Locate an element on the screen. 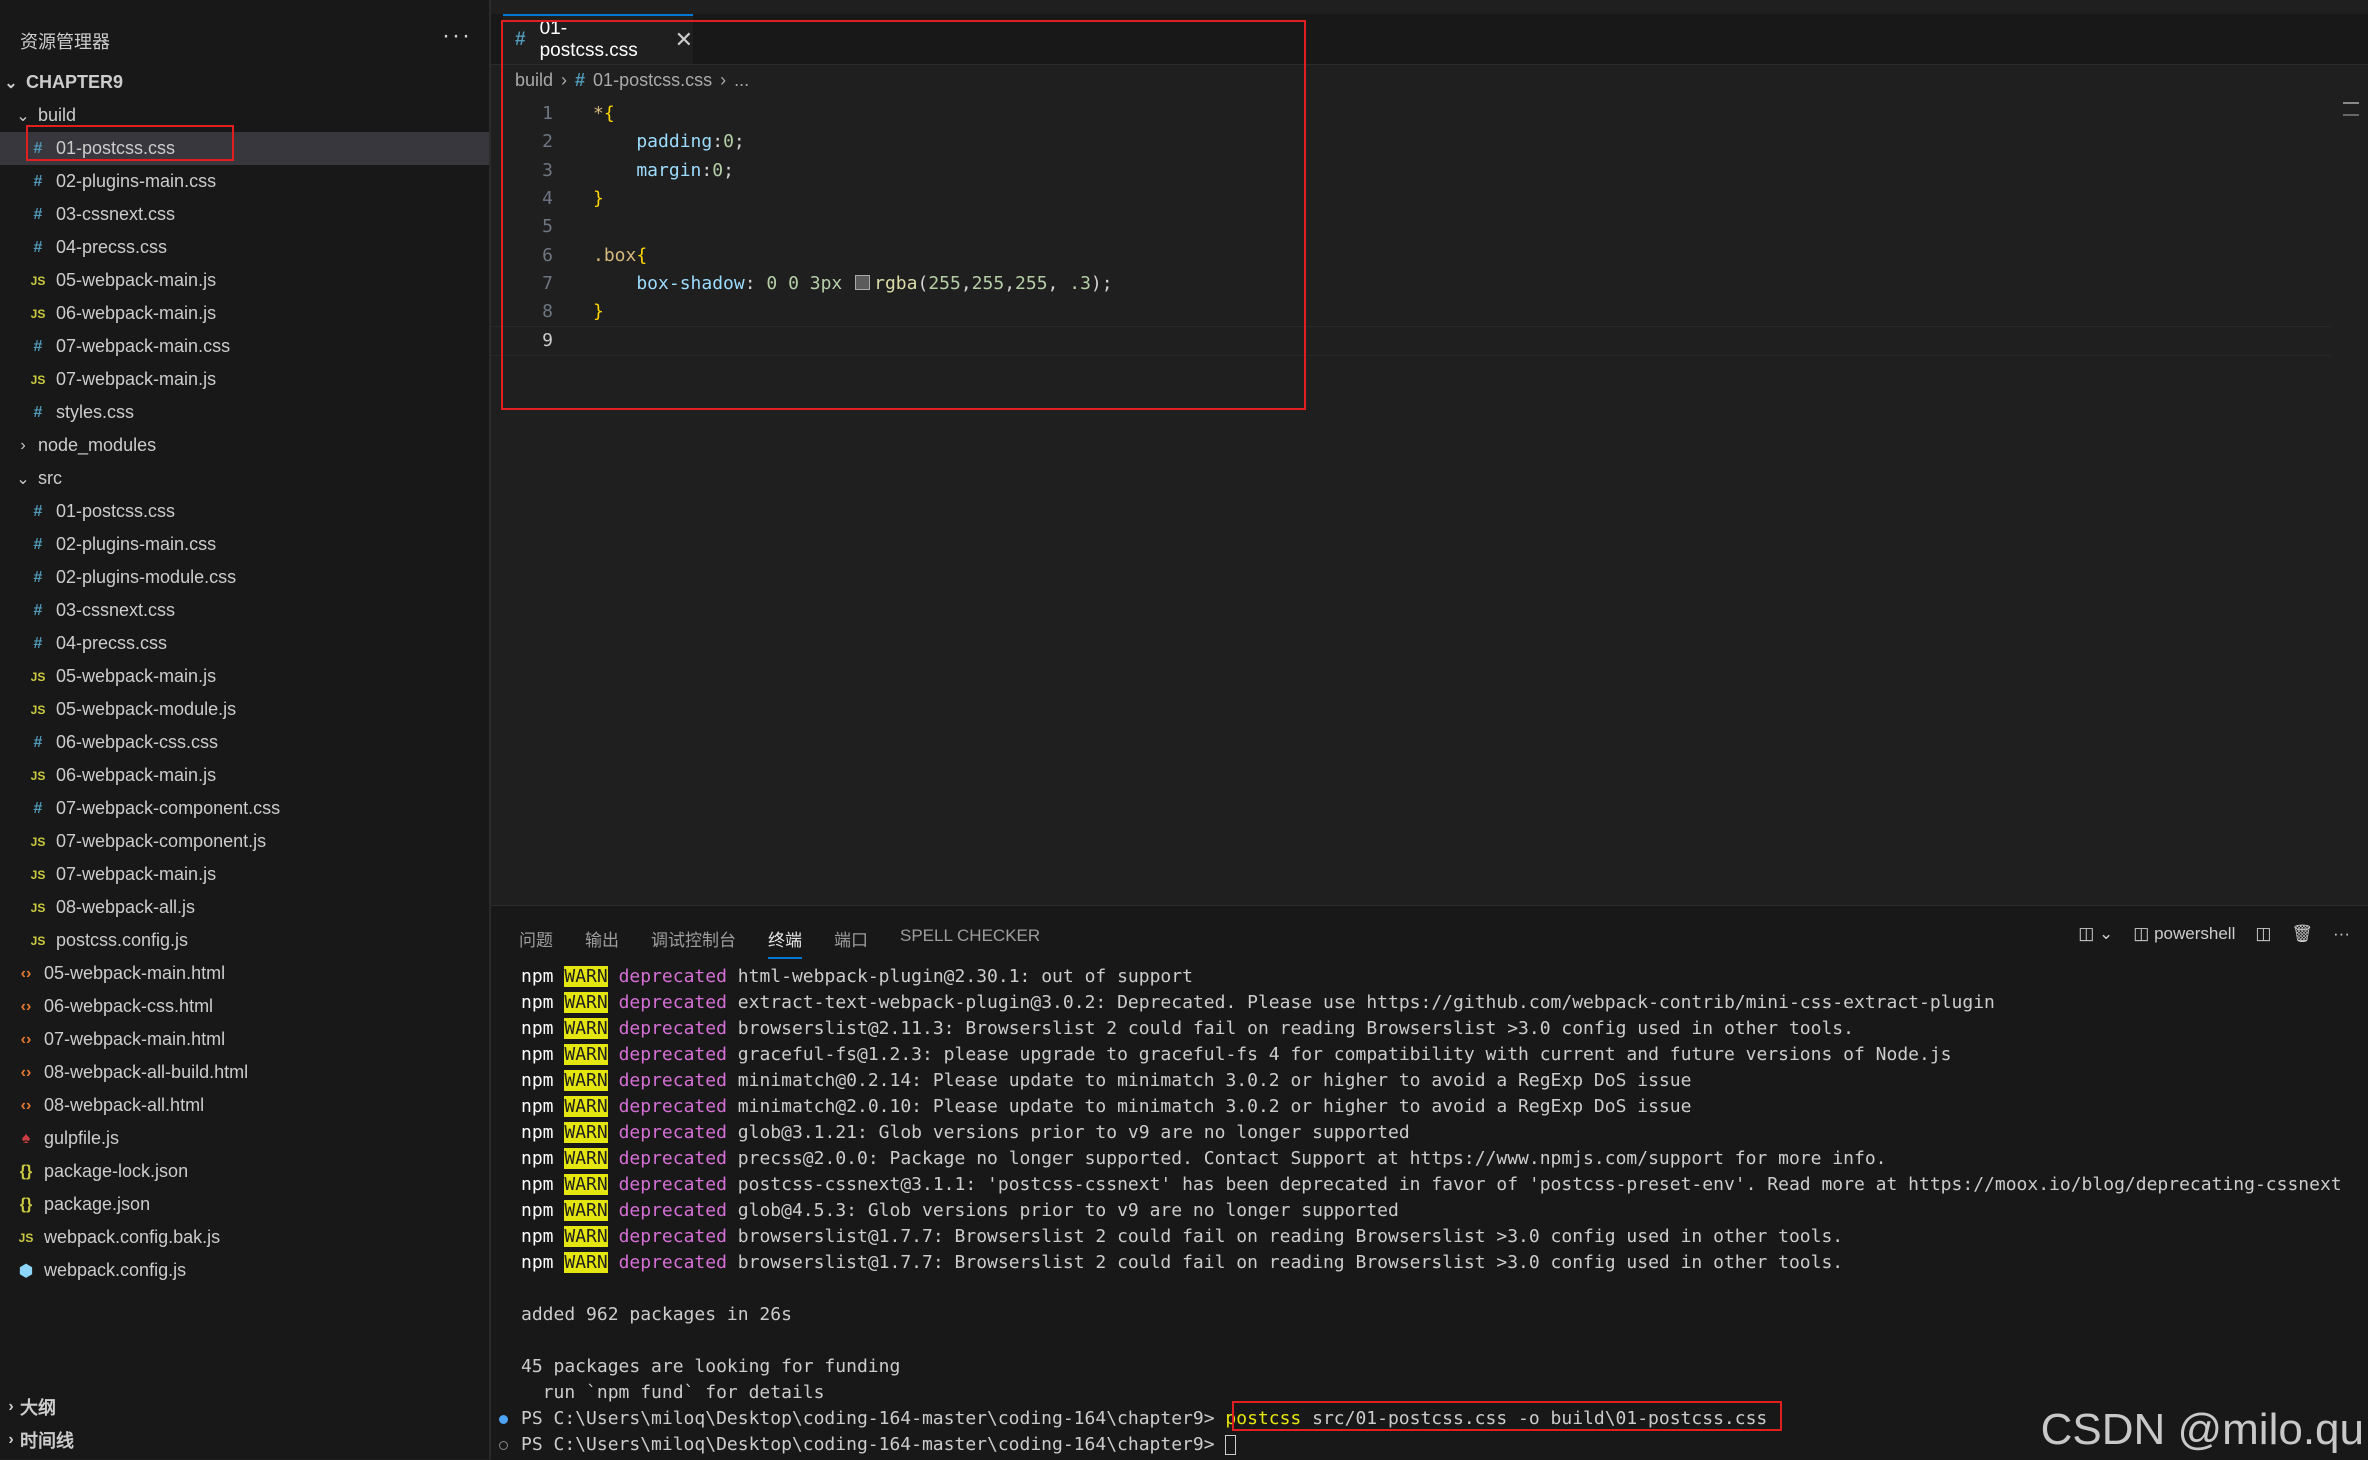 The width and height of the screenshot is (2368, 1460). file-item: ‹› 05-webpack-main.html is located at coordinates (244, 973).